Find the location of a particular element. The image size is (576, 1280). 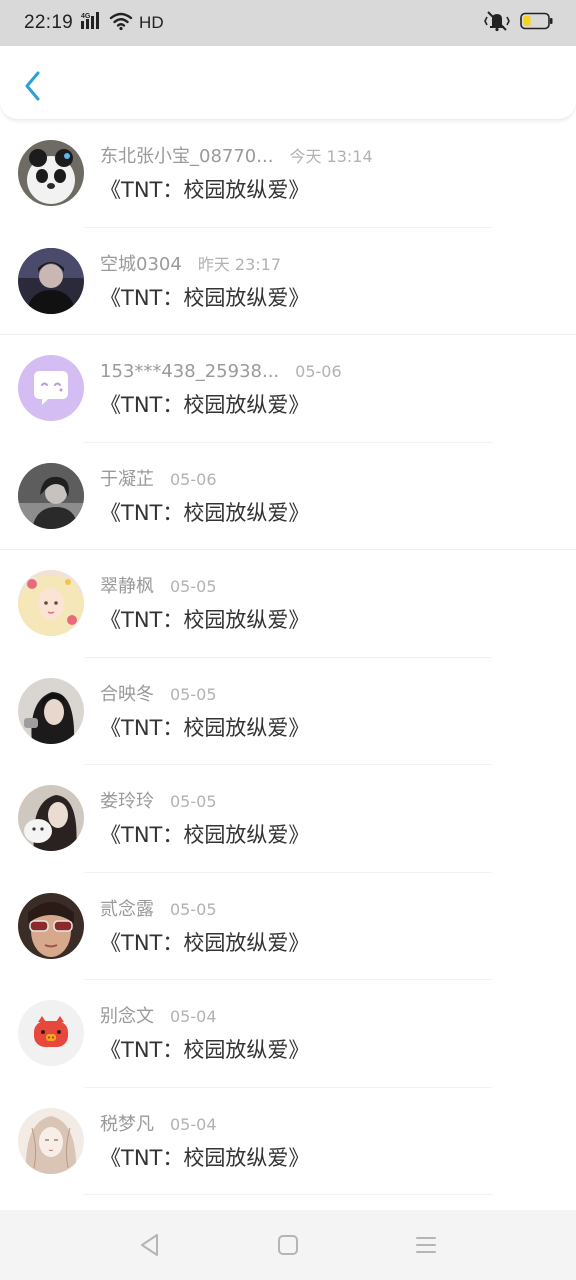

signal-icon: 4G is located at coordinates (93, 23).